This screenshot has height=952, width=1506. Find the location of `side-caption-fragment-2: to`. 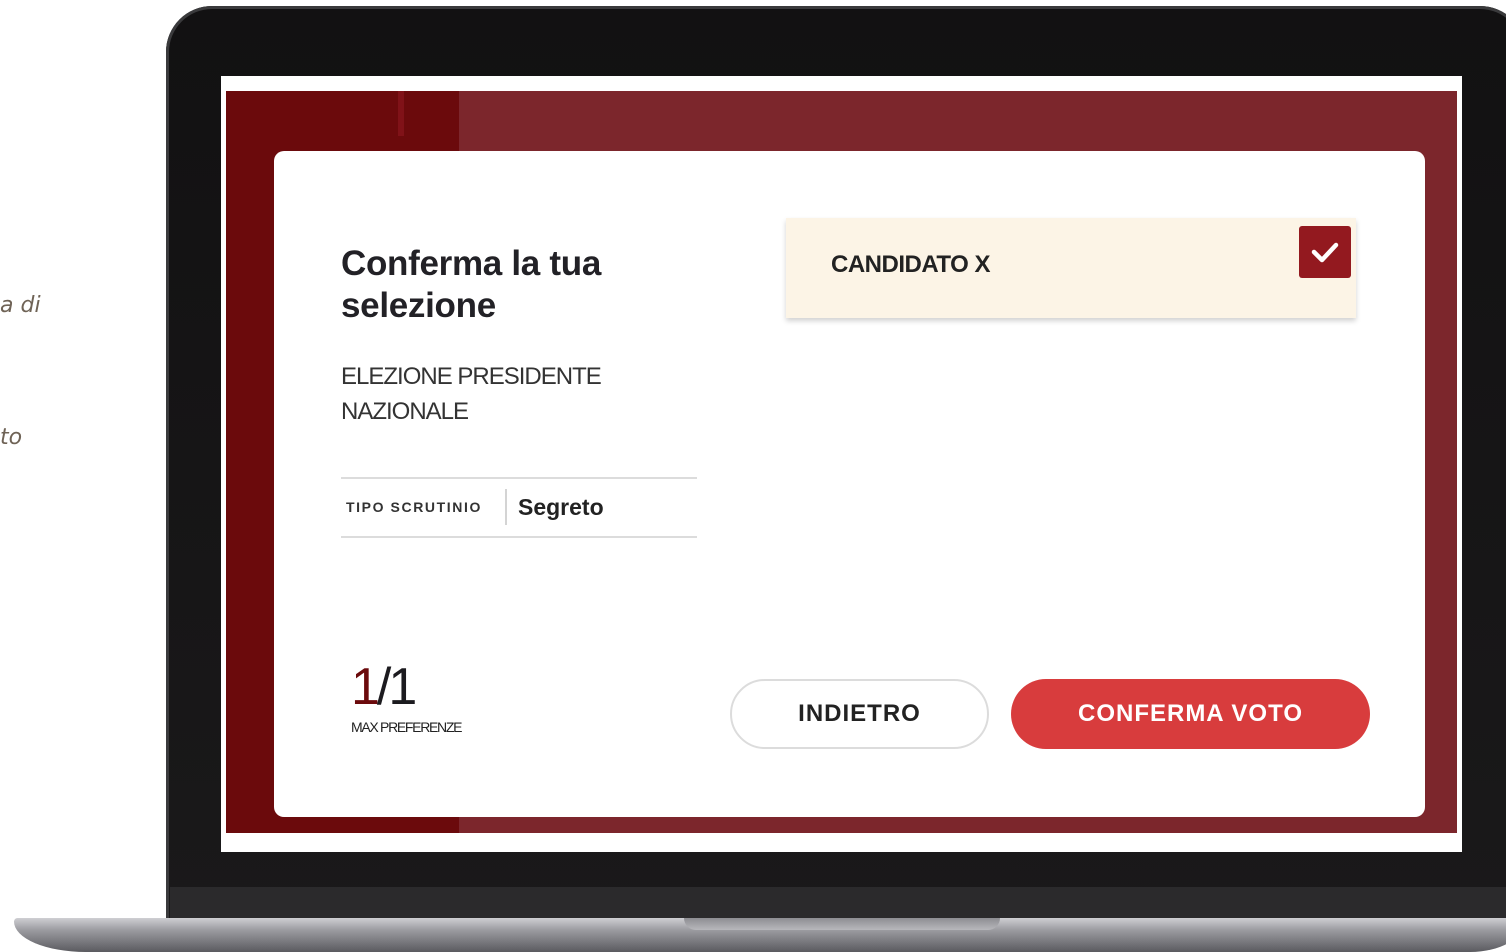

side-caption-fragment-2: to is located at coordinates (11, 437).